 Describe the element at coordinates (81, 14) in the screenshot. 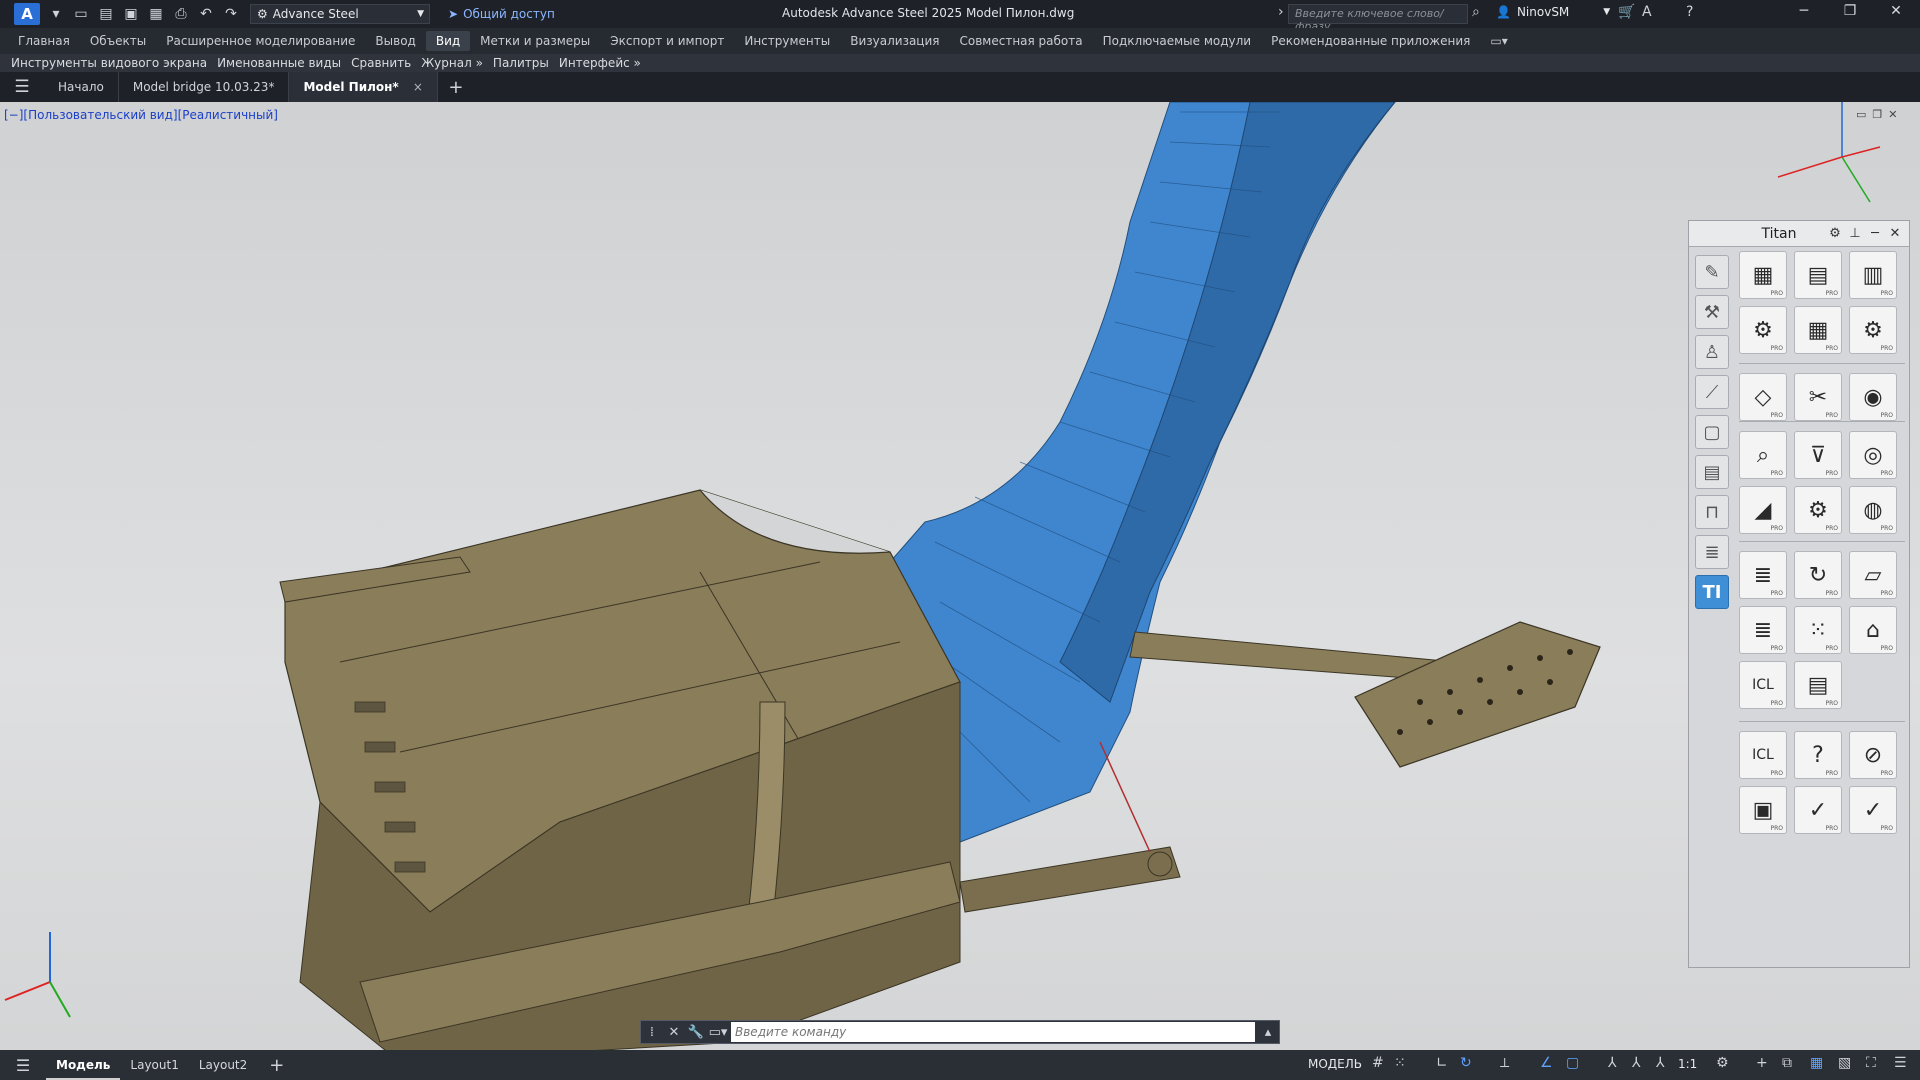

I see `new-file-icon: ▭` at that location.